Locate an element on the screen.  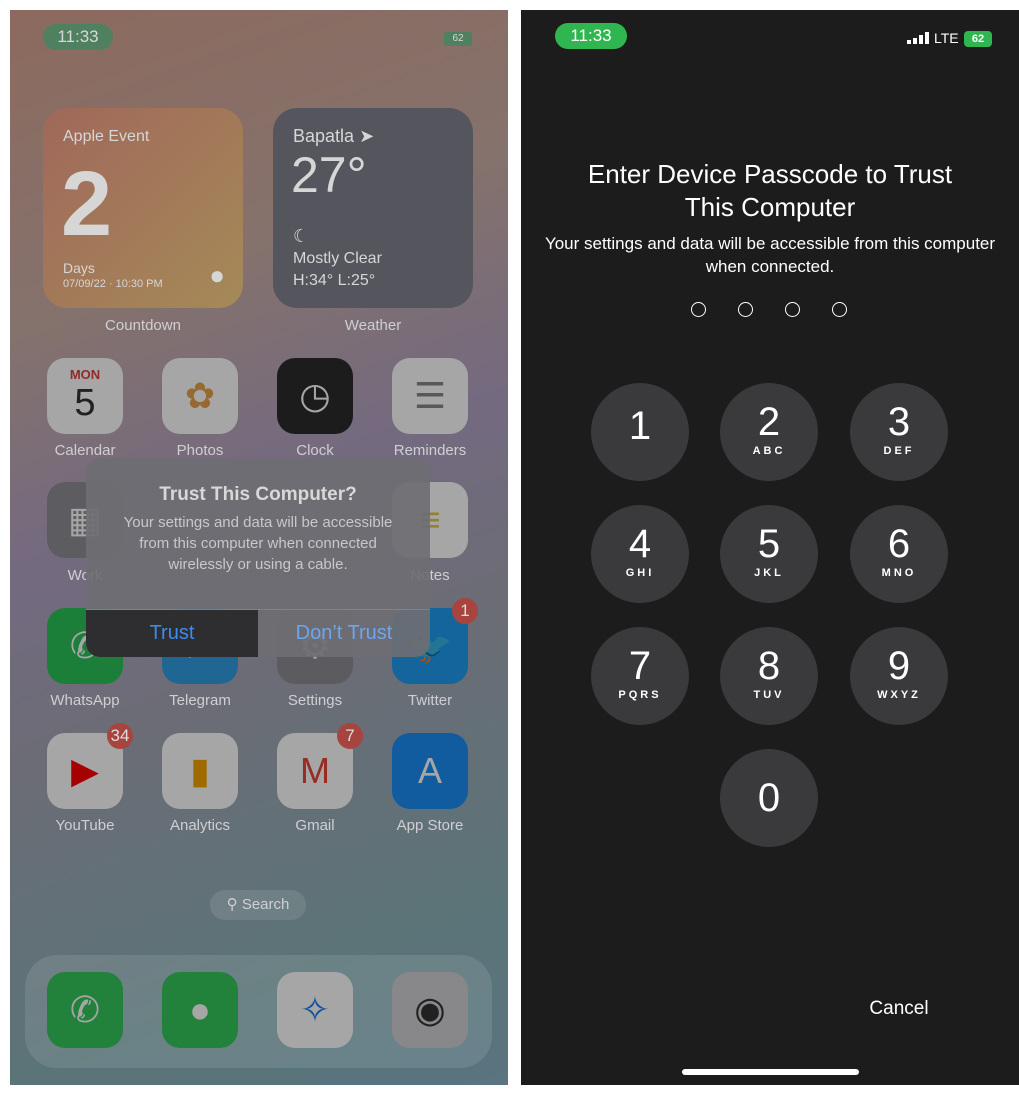
app-label: Calendar is located at coordinates (85, 450).